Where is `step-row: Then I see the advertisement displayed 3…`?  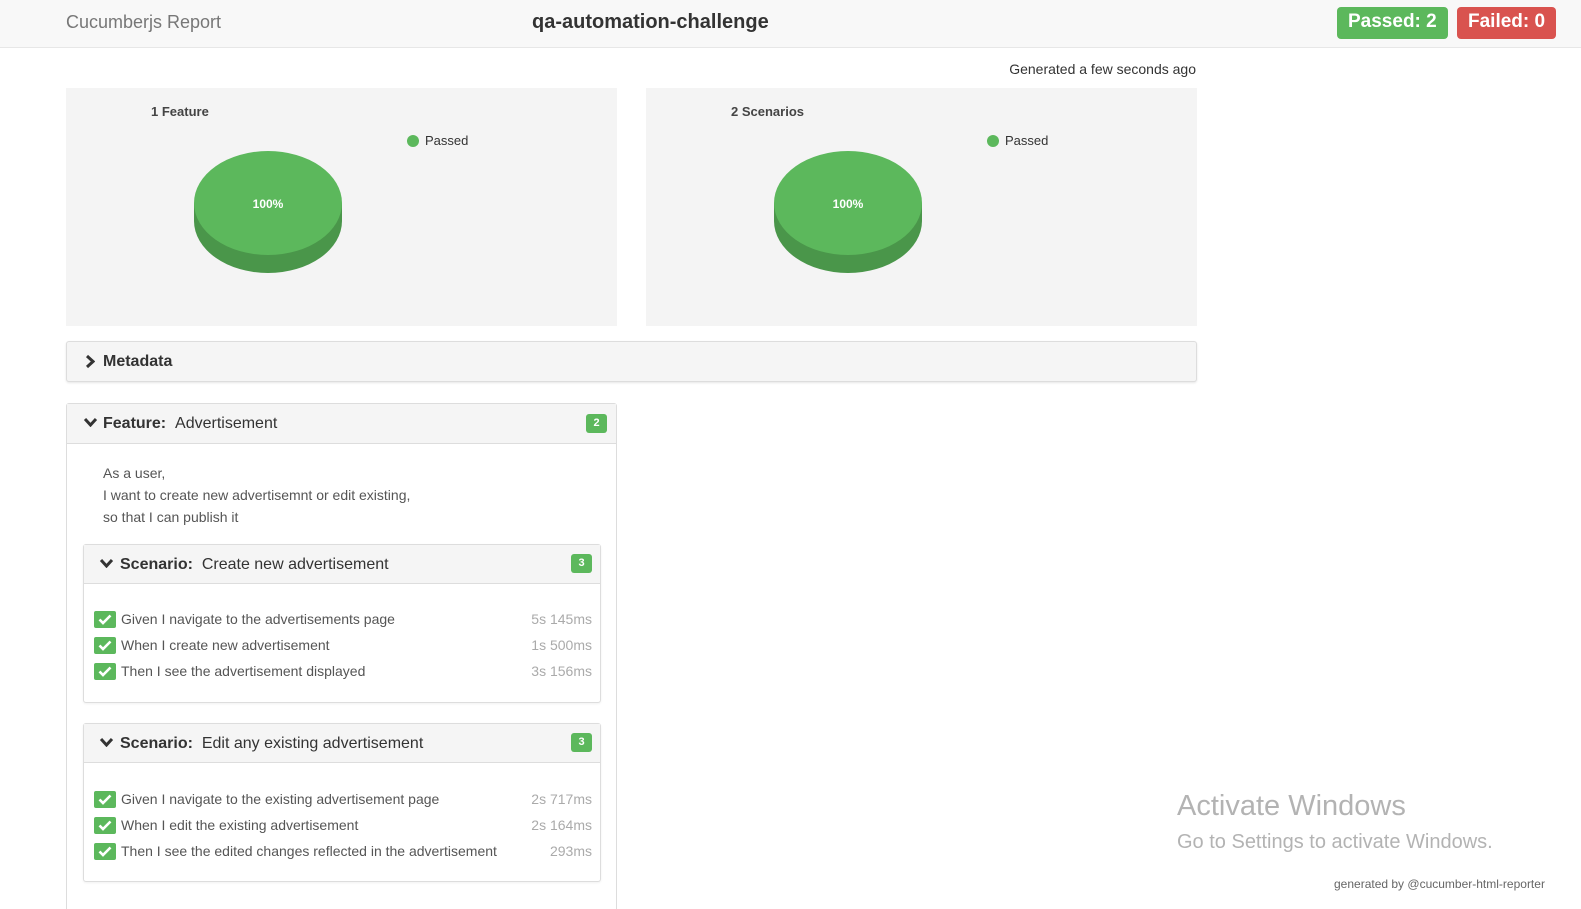 step-row: Then I see the advertisement displayed 3… is located at coordinates (343, 672).